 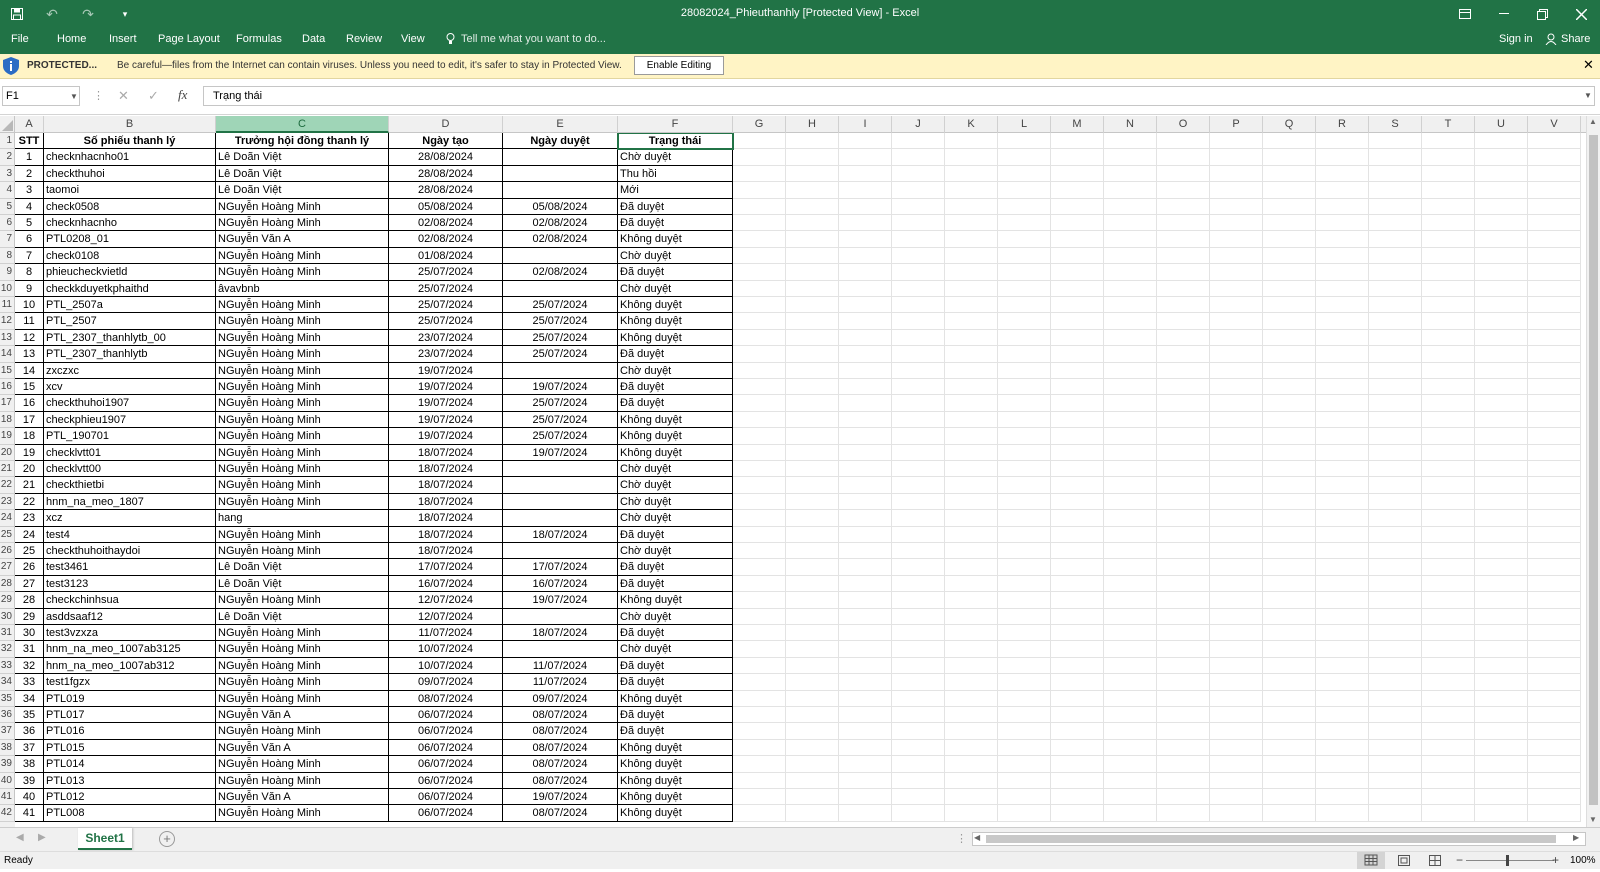 What do you see at coordinates (7, 715) in the screenshot?
I see `row-header: 36` at bounding box center [7, 715].